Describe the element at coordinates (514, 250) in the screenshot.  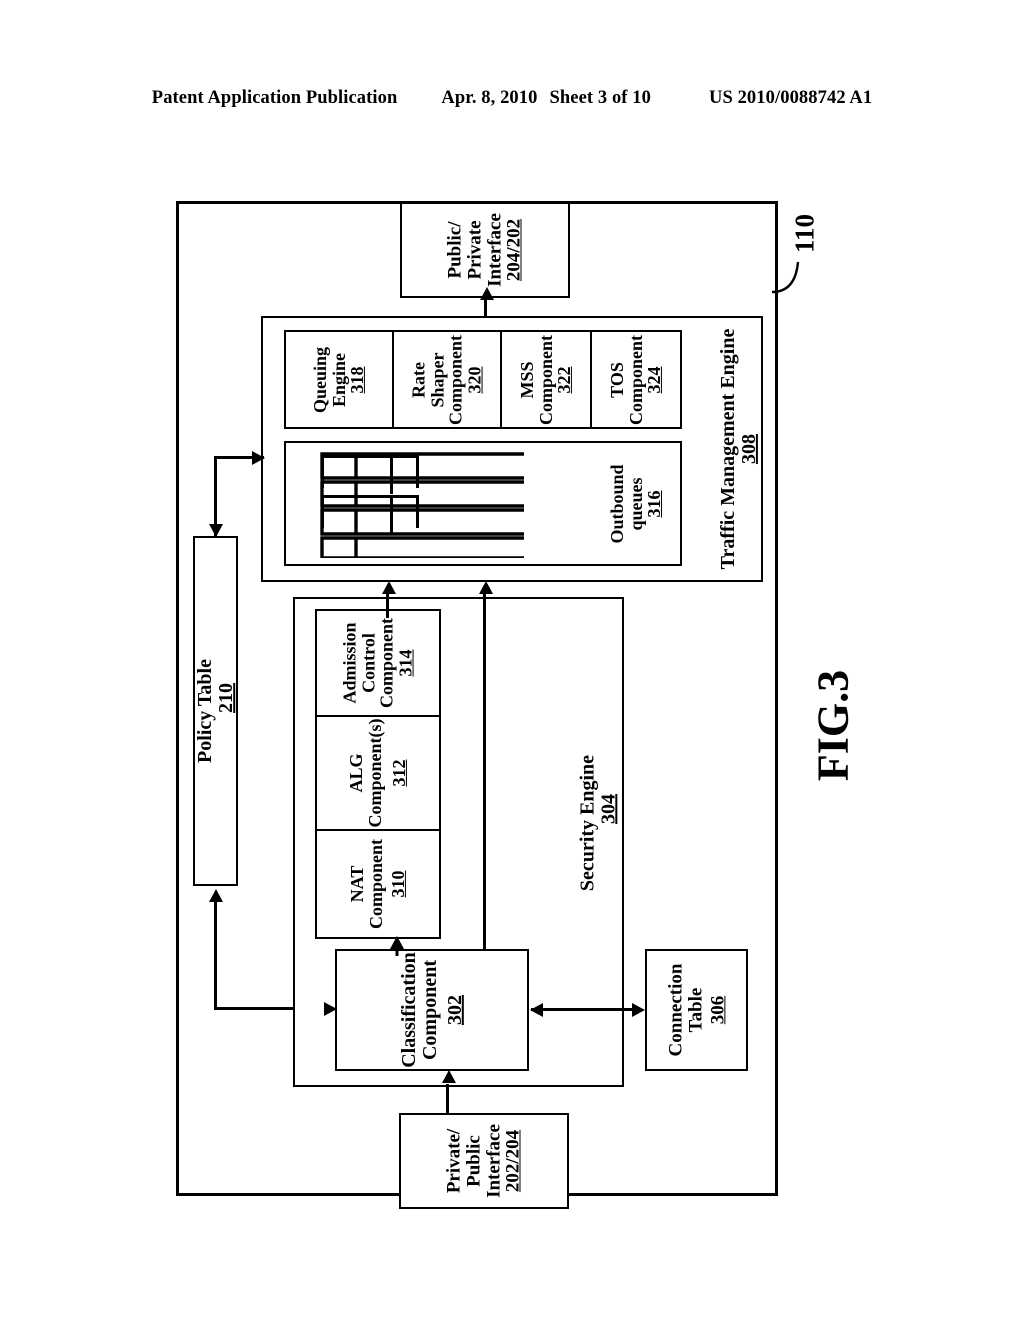
I see `ppi-ref: 204/202` at that location.